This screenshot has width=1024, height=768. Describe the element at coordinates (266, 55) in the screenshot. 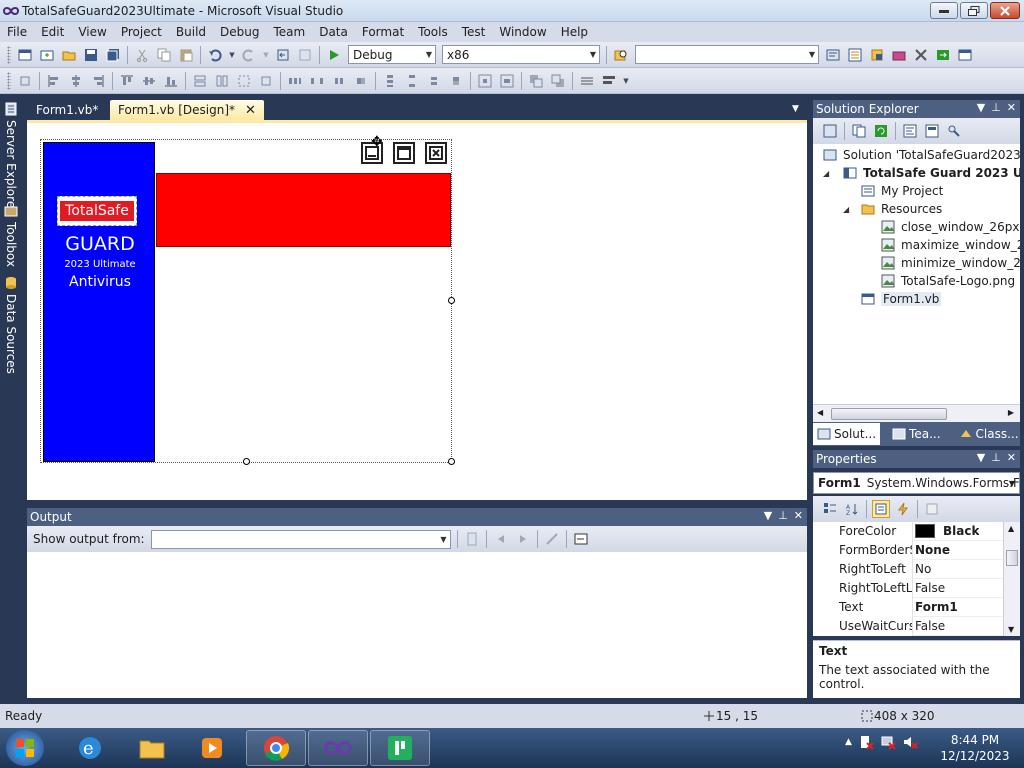

I see `redo-dropdown-icon: ▼` at that location.